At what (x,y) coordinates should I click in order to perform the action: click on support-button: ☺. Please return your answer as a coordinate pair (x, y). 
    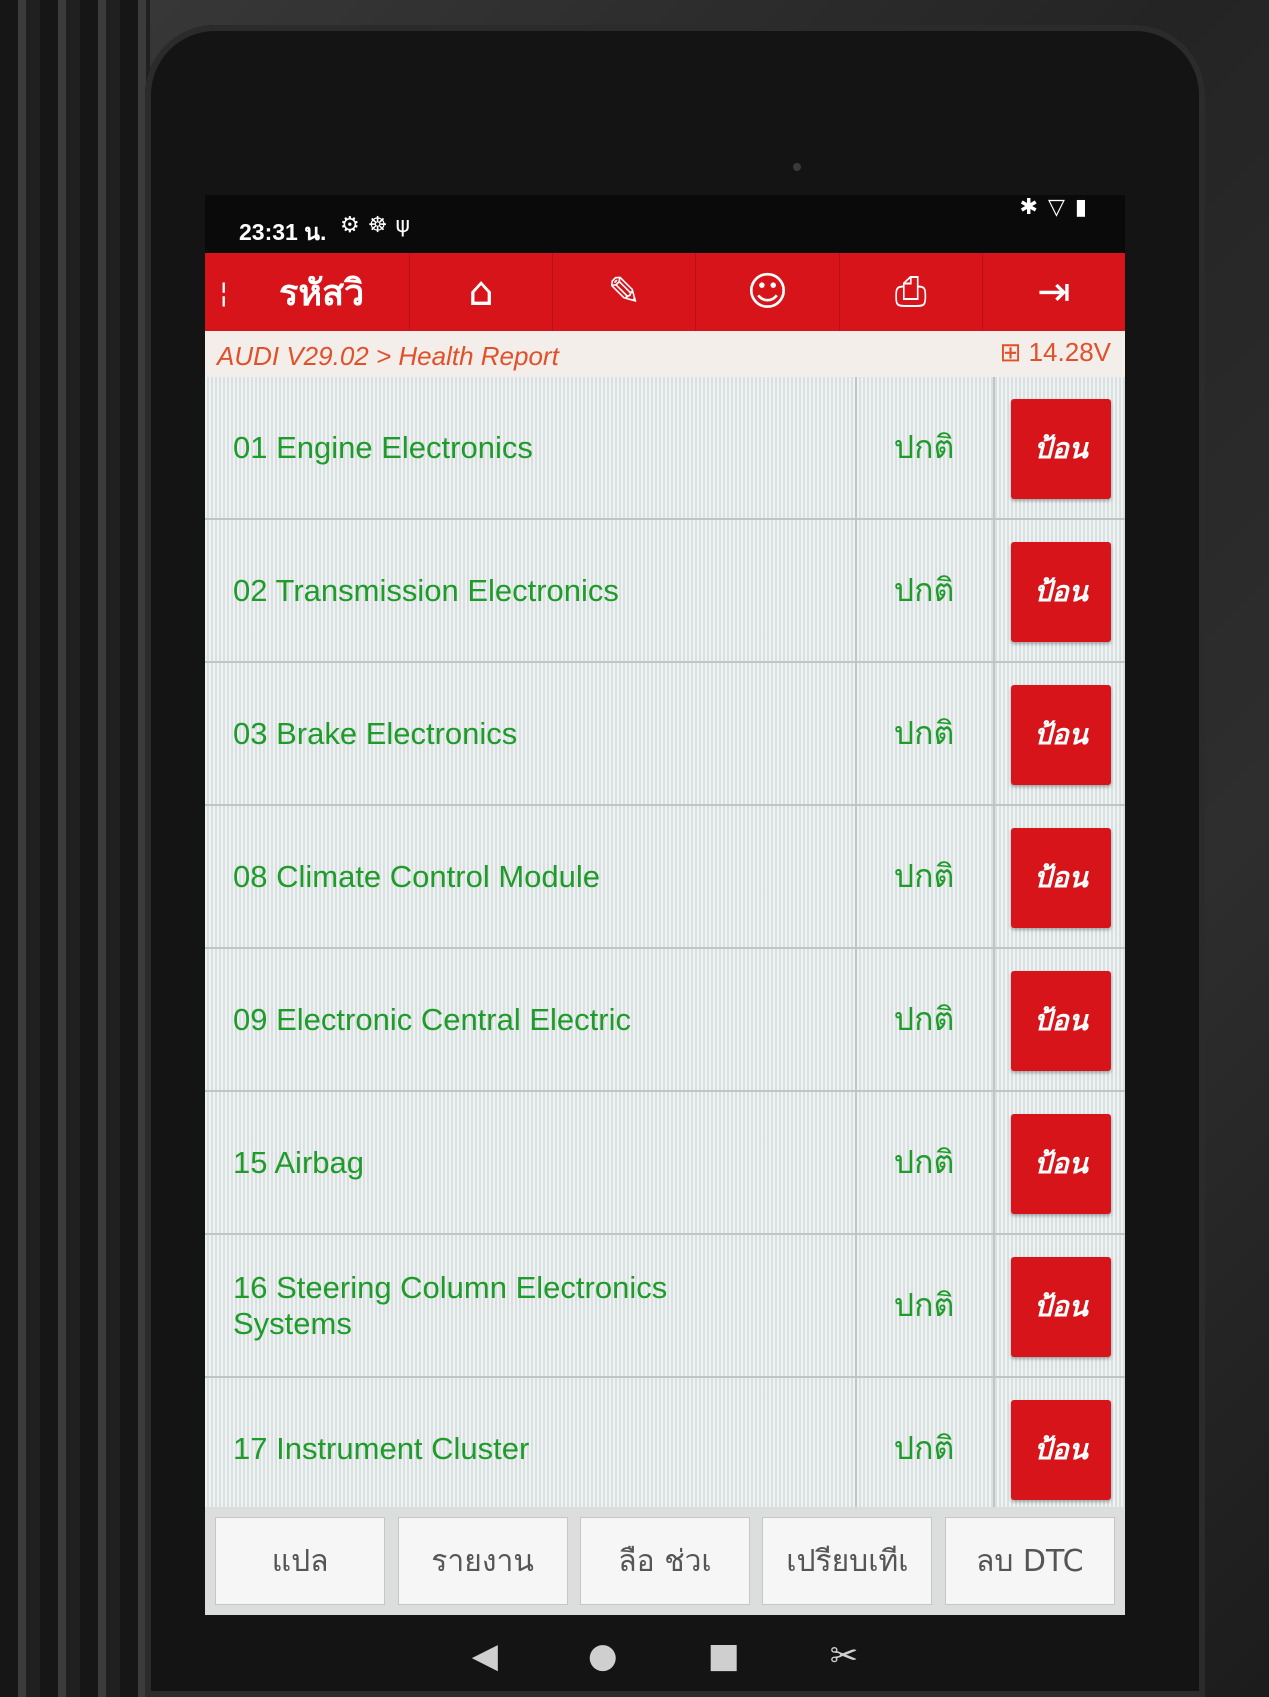
    Looking at the image, I should click on (766, 292).